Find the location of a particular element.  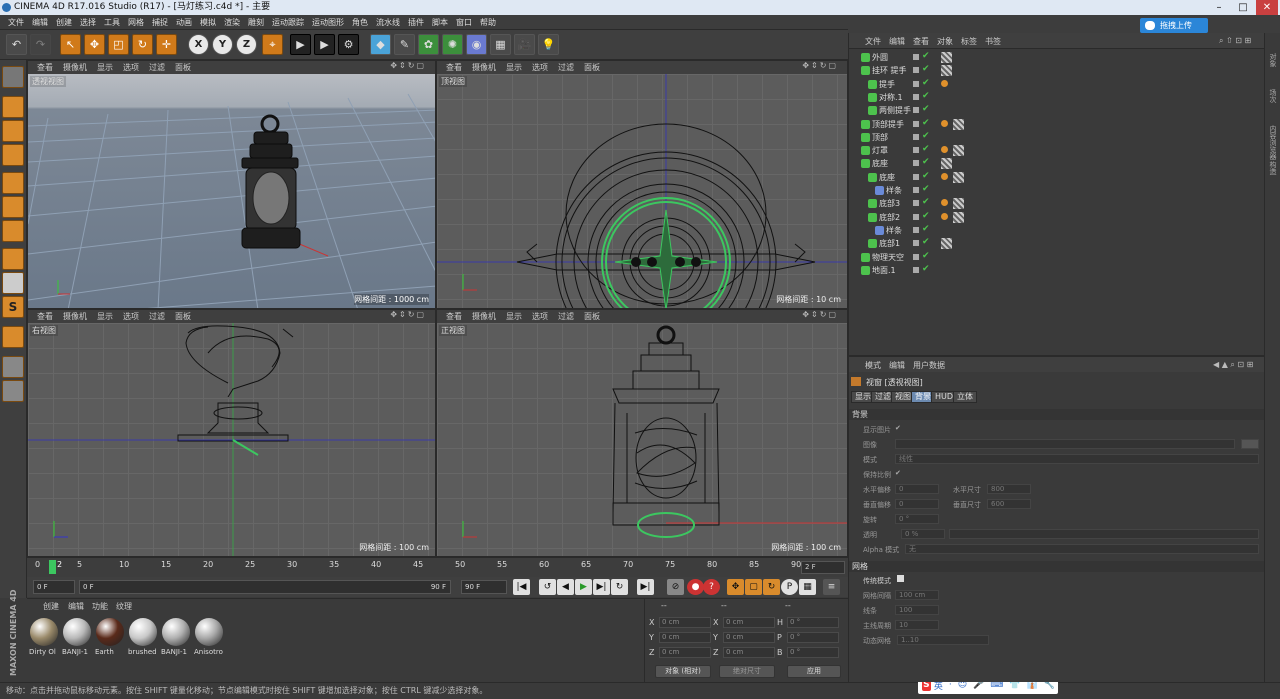

key-rotate-icon: ↻ is located at coordinates (771, 587).